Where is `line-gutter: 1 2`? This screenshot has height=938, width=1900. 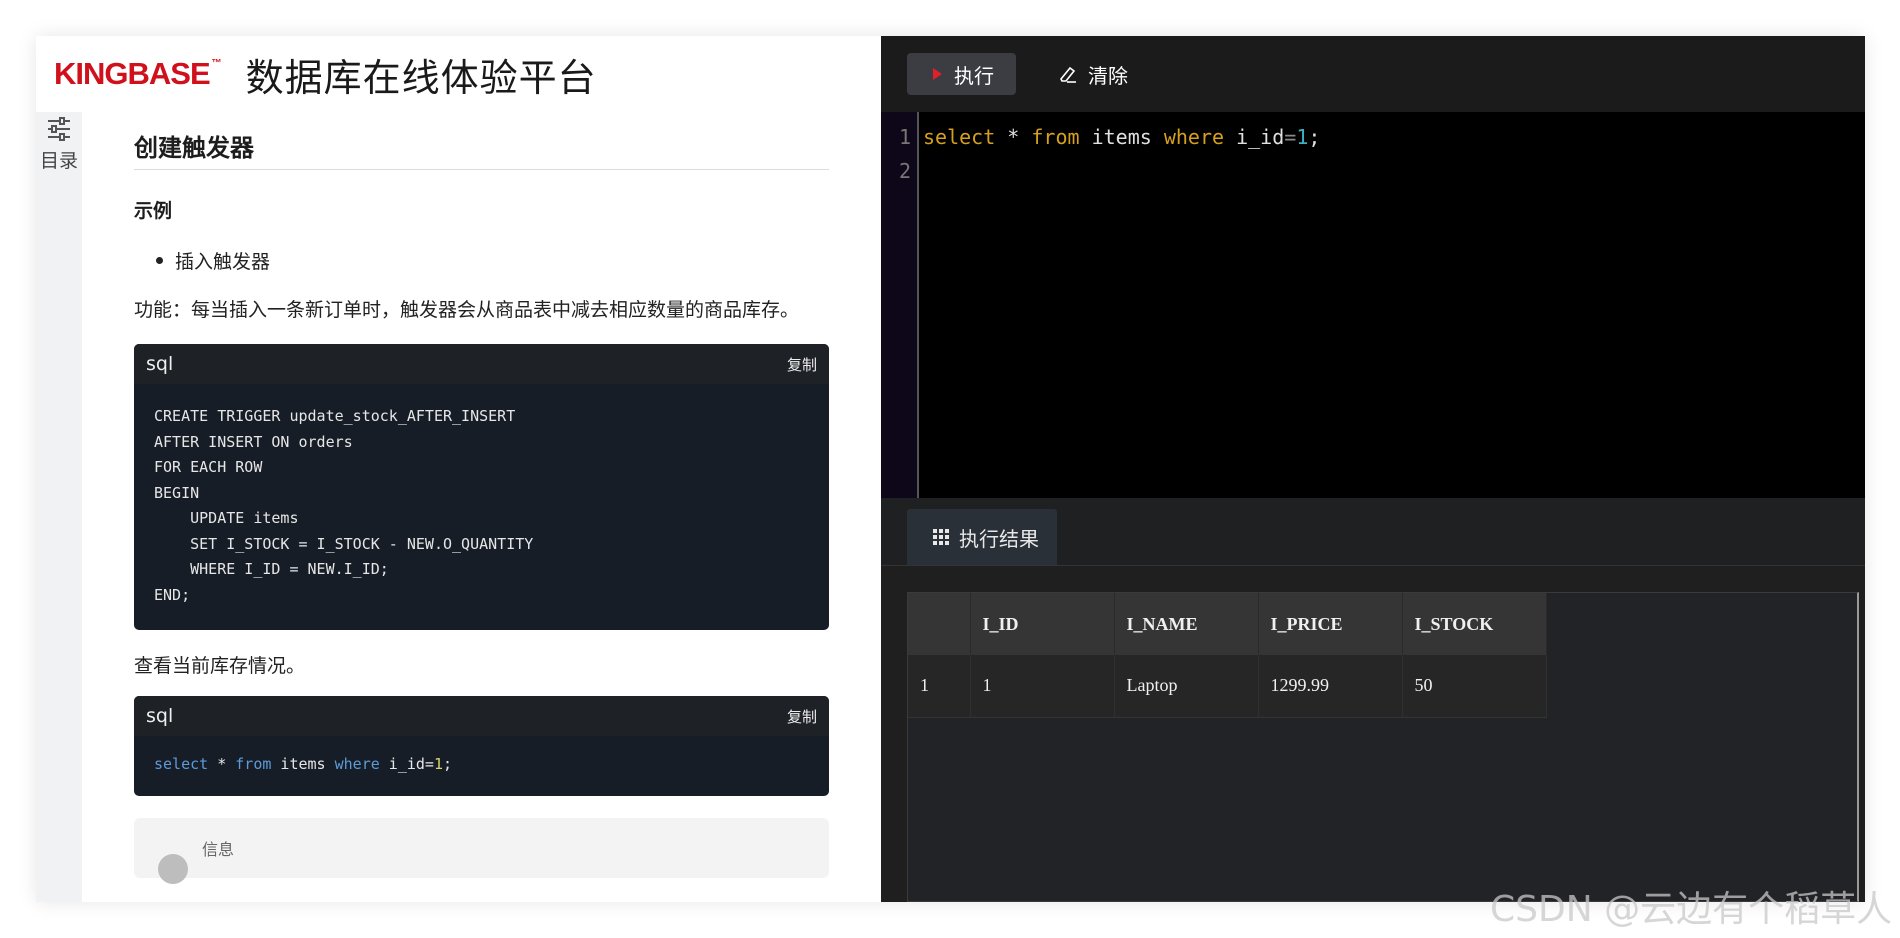 line-gutter: 1 2 is located at coordinates (900, 305).